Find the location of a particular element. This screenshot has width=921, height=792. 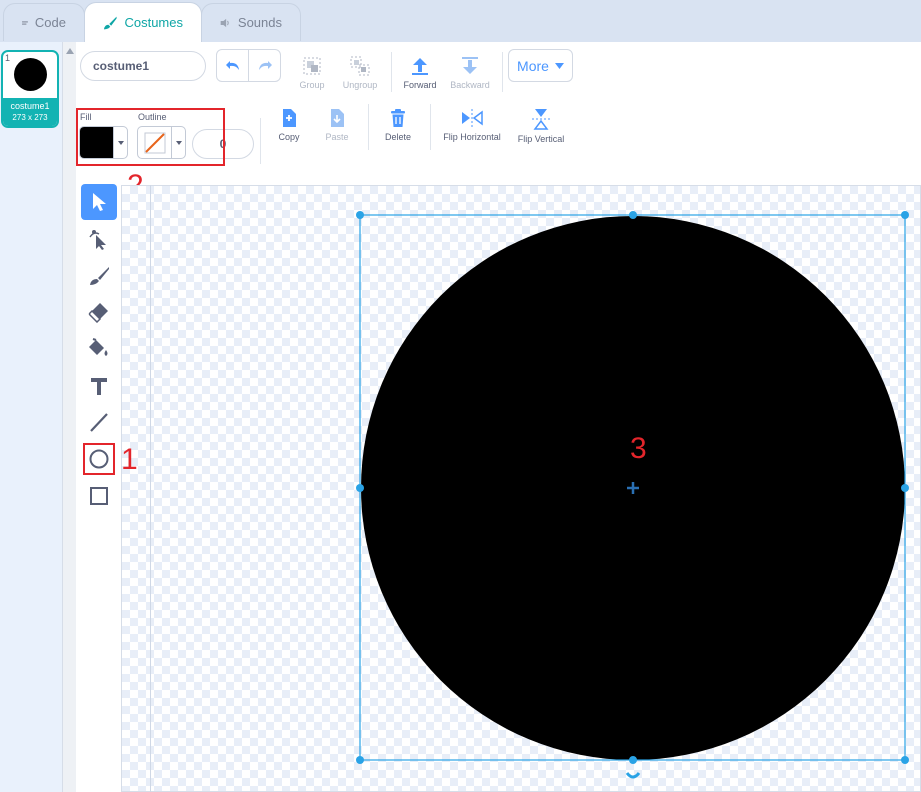

delete-label: Delete is located at coordinates (397, 137).